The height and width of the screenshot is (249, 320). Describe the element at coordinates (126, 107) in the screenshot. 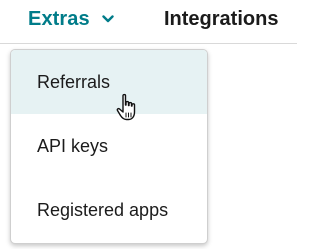

I see `hand-pointer-icon` at that location.